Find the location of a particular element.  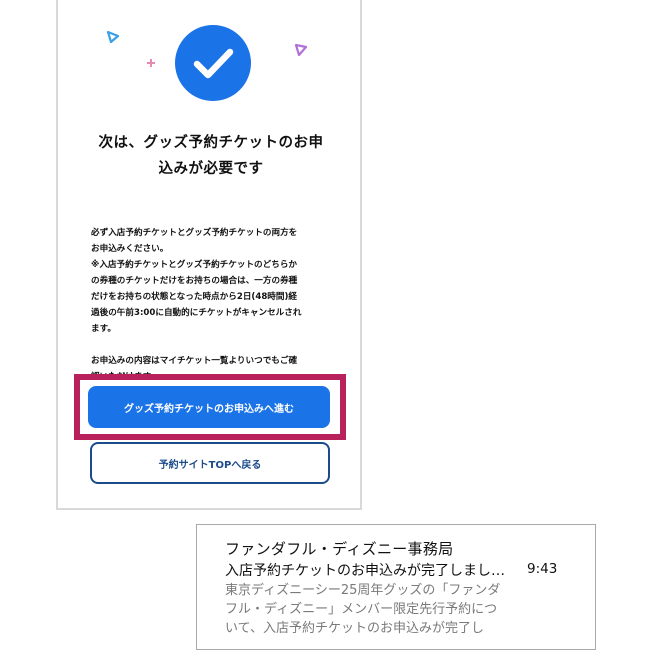

dialog-title: 次は、グッズ予約チケットのお申 込みが必要です is located at coordinates (211, 156).